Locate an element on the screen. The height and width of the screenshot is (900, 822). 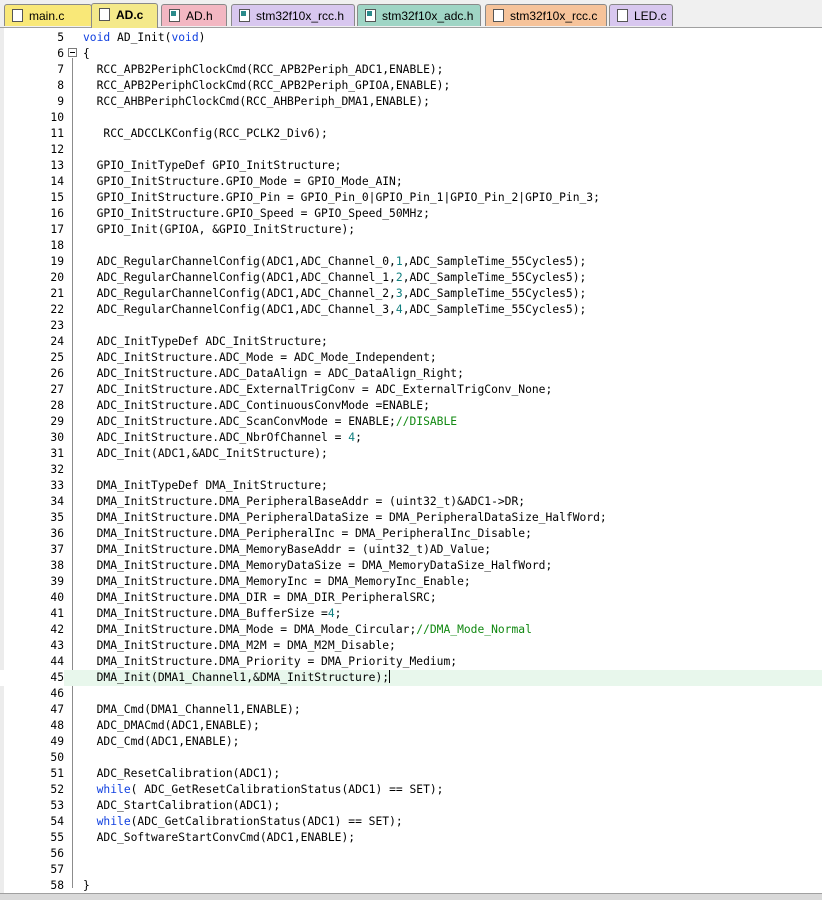
code-text: { is located at coordinates (86, 54).